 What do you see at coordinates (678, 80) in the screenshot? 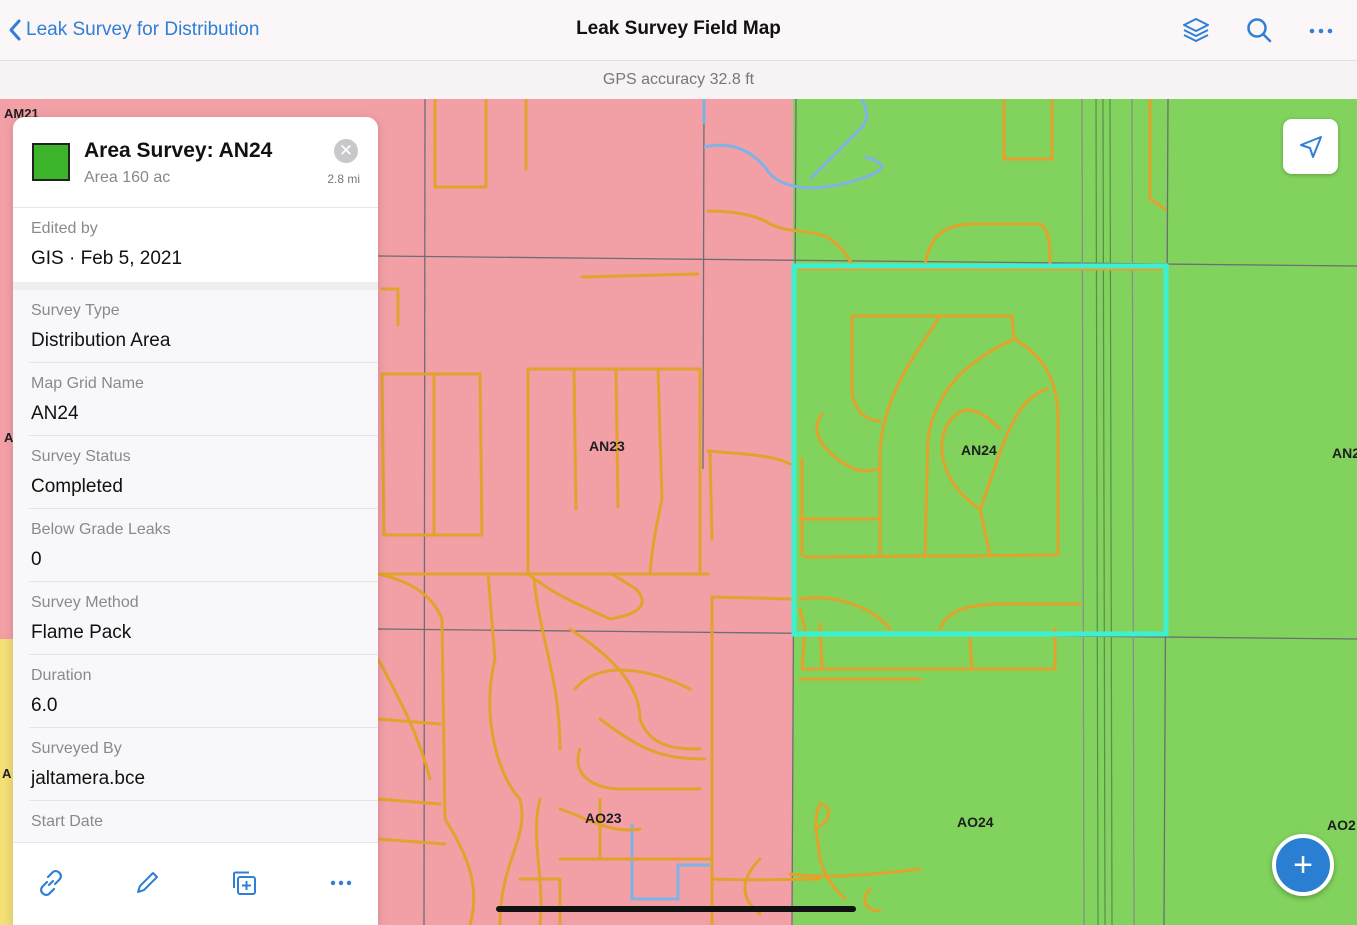
I see `gps-accuracy-bar: GPS accuracy 32.8 ft` at bounding box center [678, 80].